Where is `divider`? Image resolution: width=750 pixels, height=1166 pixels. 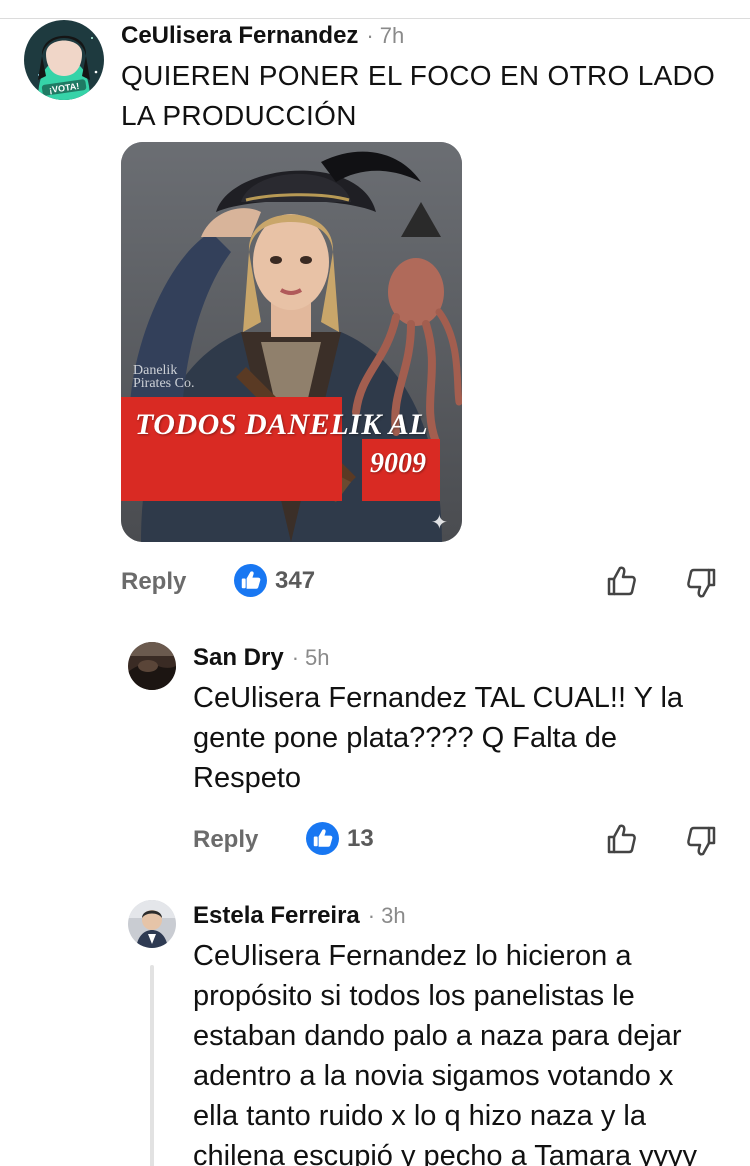
divider is located at coordinates (375, 18).